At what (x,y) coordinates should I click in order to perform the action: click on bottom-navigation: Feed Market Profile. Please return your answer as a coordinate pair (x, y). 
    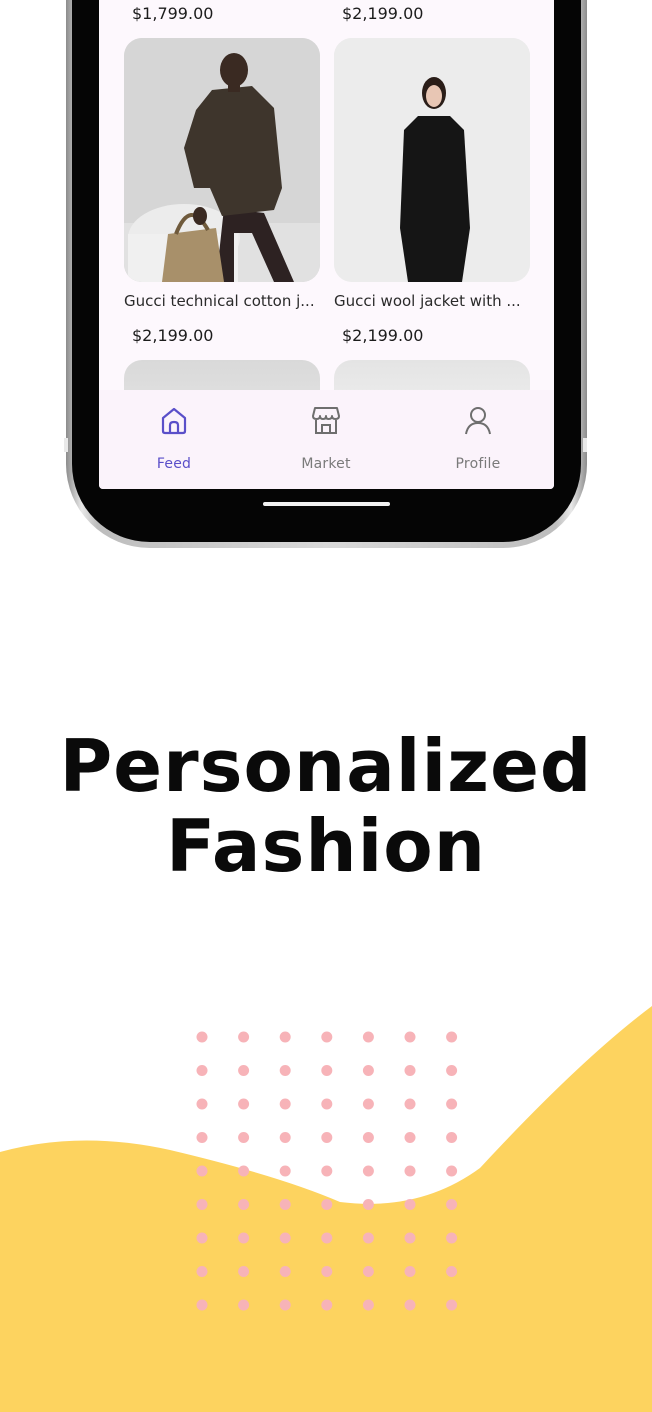
    Looking at the image, I should click on (326, 439).